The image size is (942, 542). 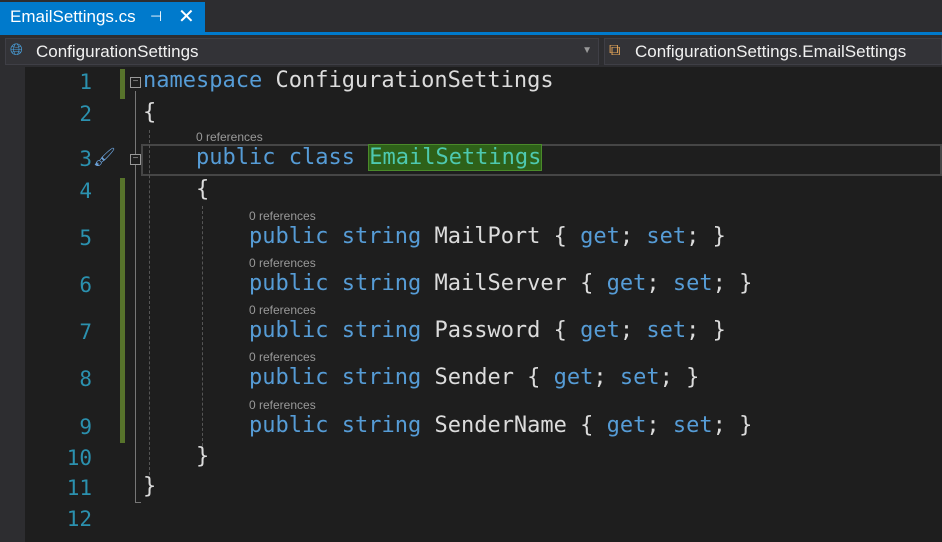 What do you see at coordinates (135, 159) in the screenshot?
I see `collapse-class-button: −` at bounding box center [135, 159].